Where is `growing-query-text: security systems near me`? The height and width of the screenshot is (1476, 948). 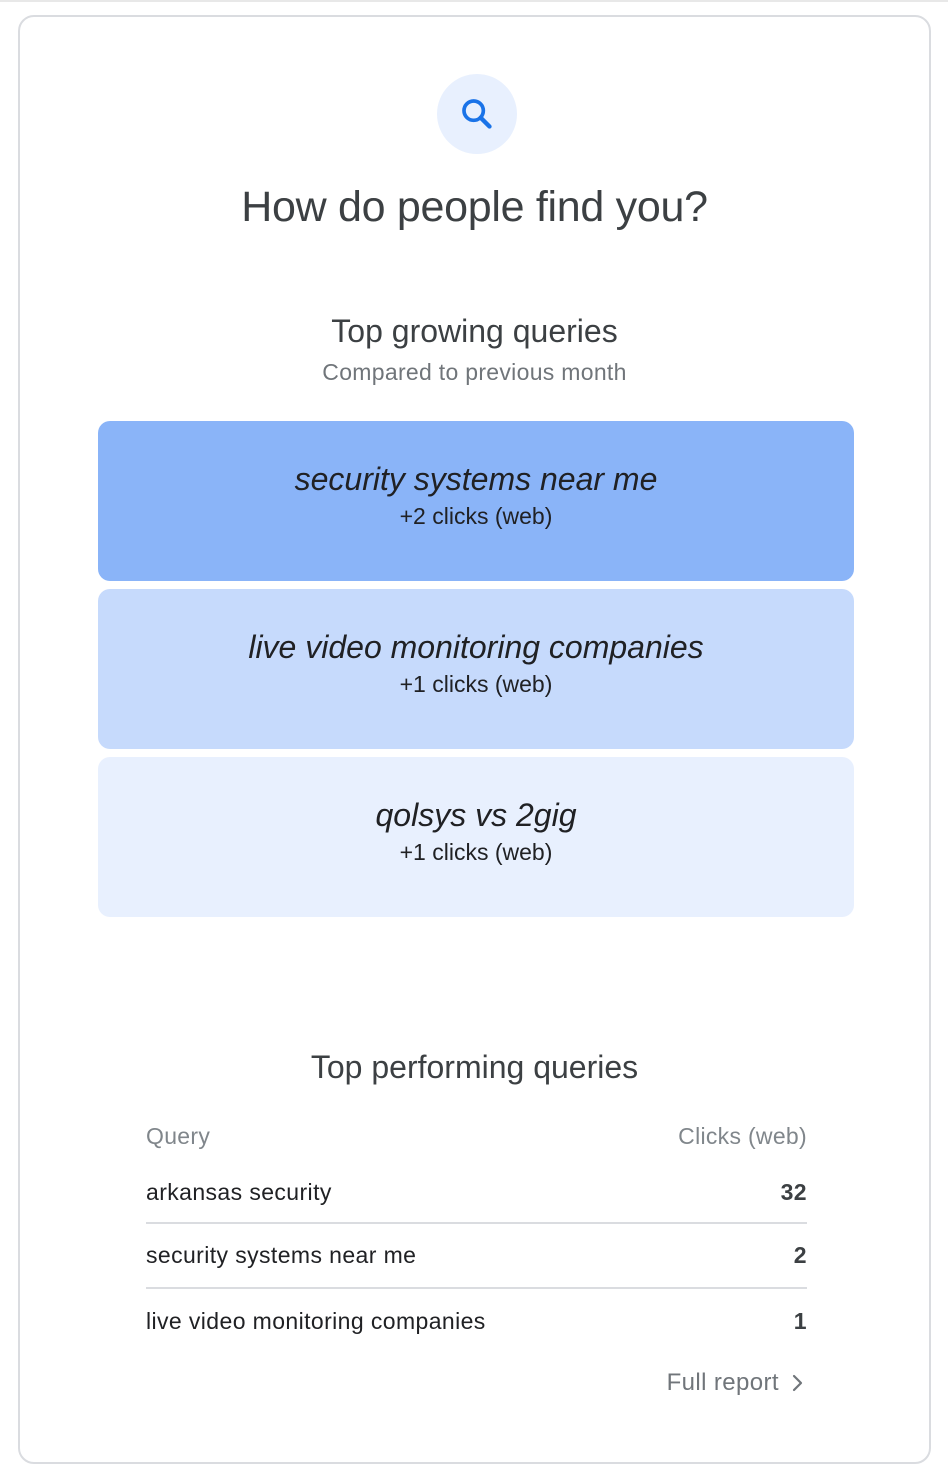 growing-query-text: security systems near me is located at coordinates (476, 479).